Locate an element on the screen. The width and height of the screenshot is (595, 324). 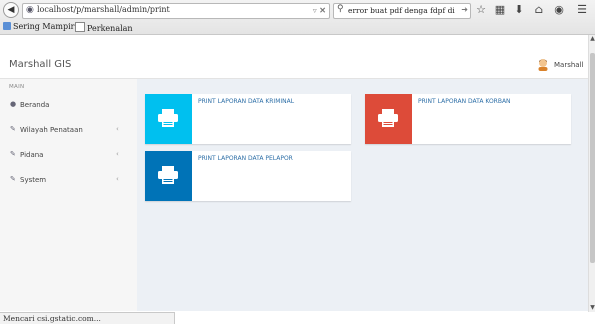
page-icon is located at coordinates (80, 27).